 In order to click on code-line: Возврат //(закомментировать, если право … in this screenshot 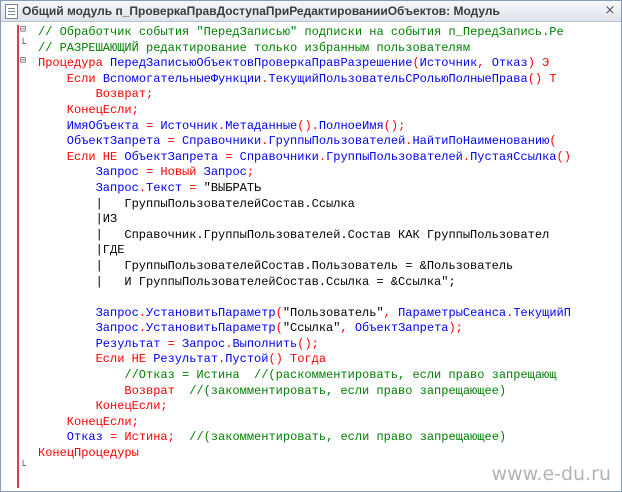, I will do `click(311, 392)`.